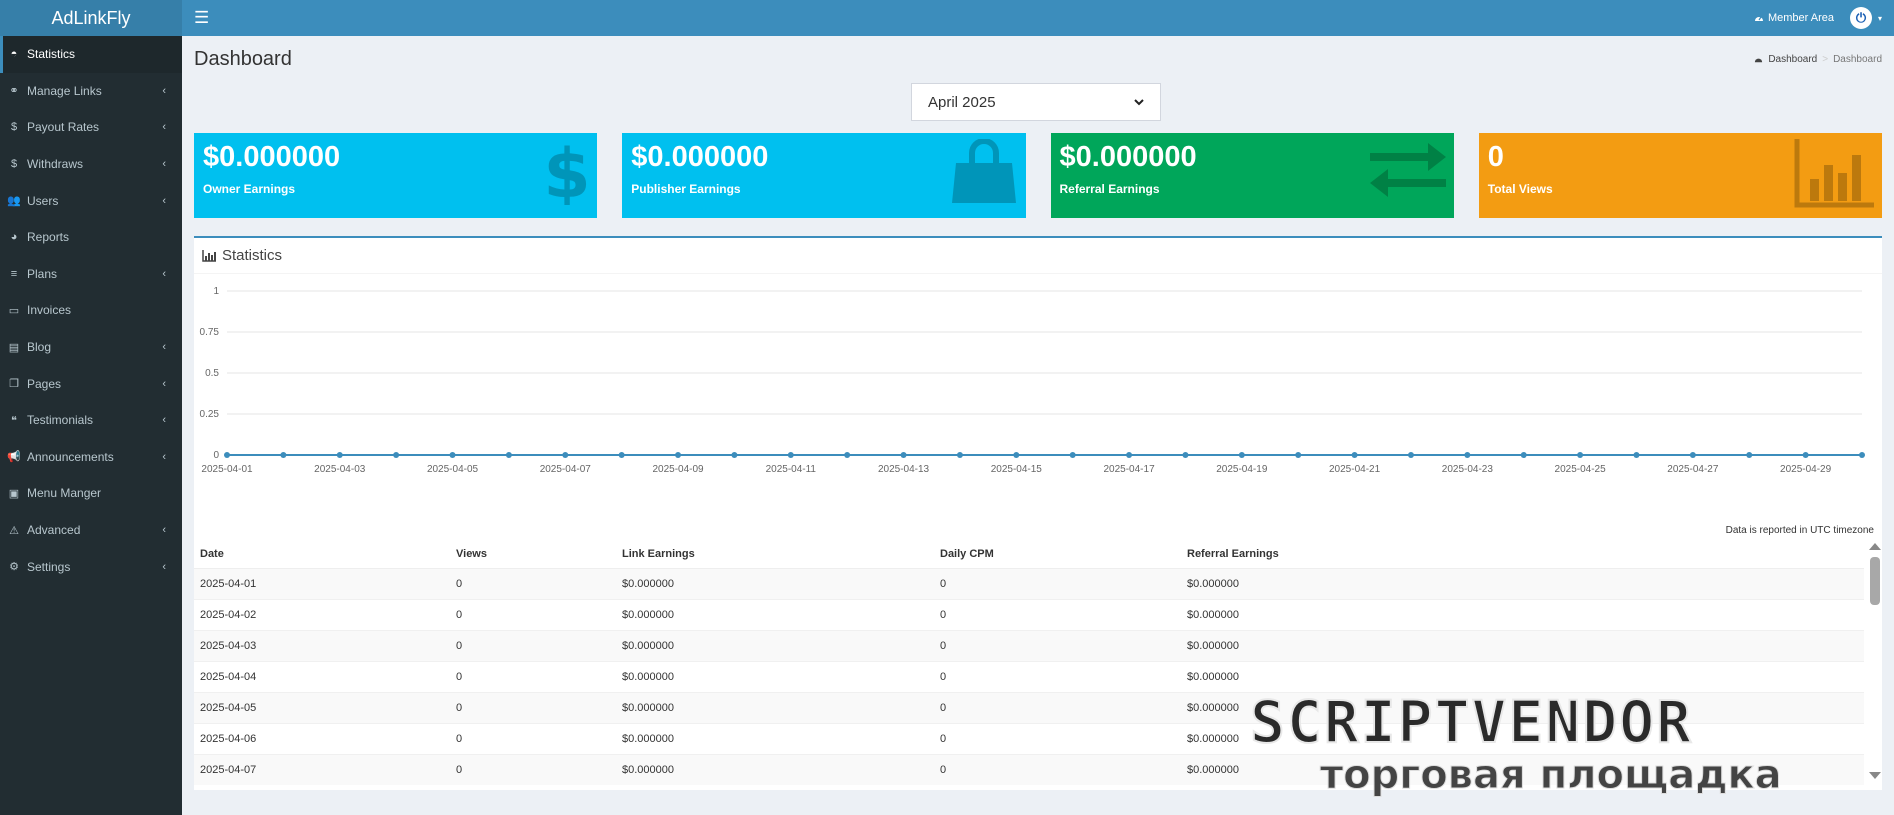 This screenshot has height=815, width=1894. I want to click on scroll-thumb, so click(1875, 581).